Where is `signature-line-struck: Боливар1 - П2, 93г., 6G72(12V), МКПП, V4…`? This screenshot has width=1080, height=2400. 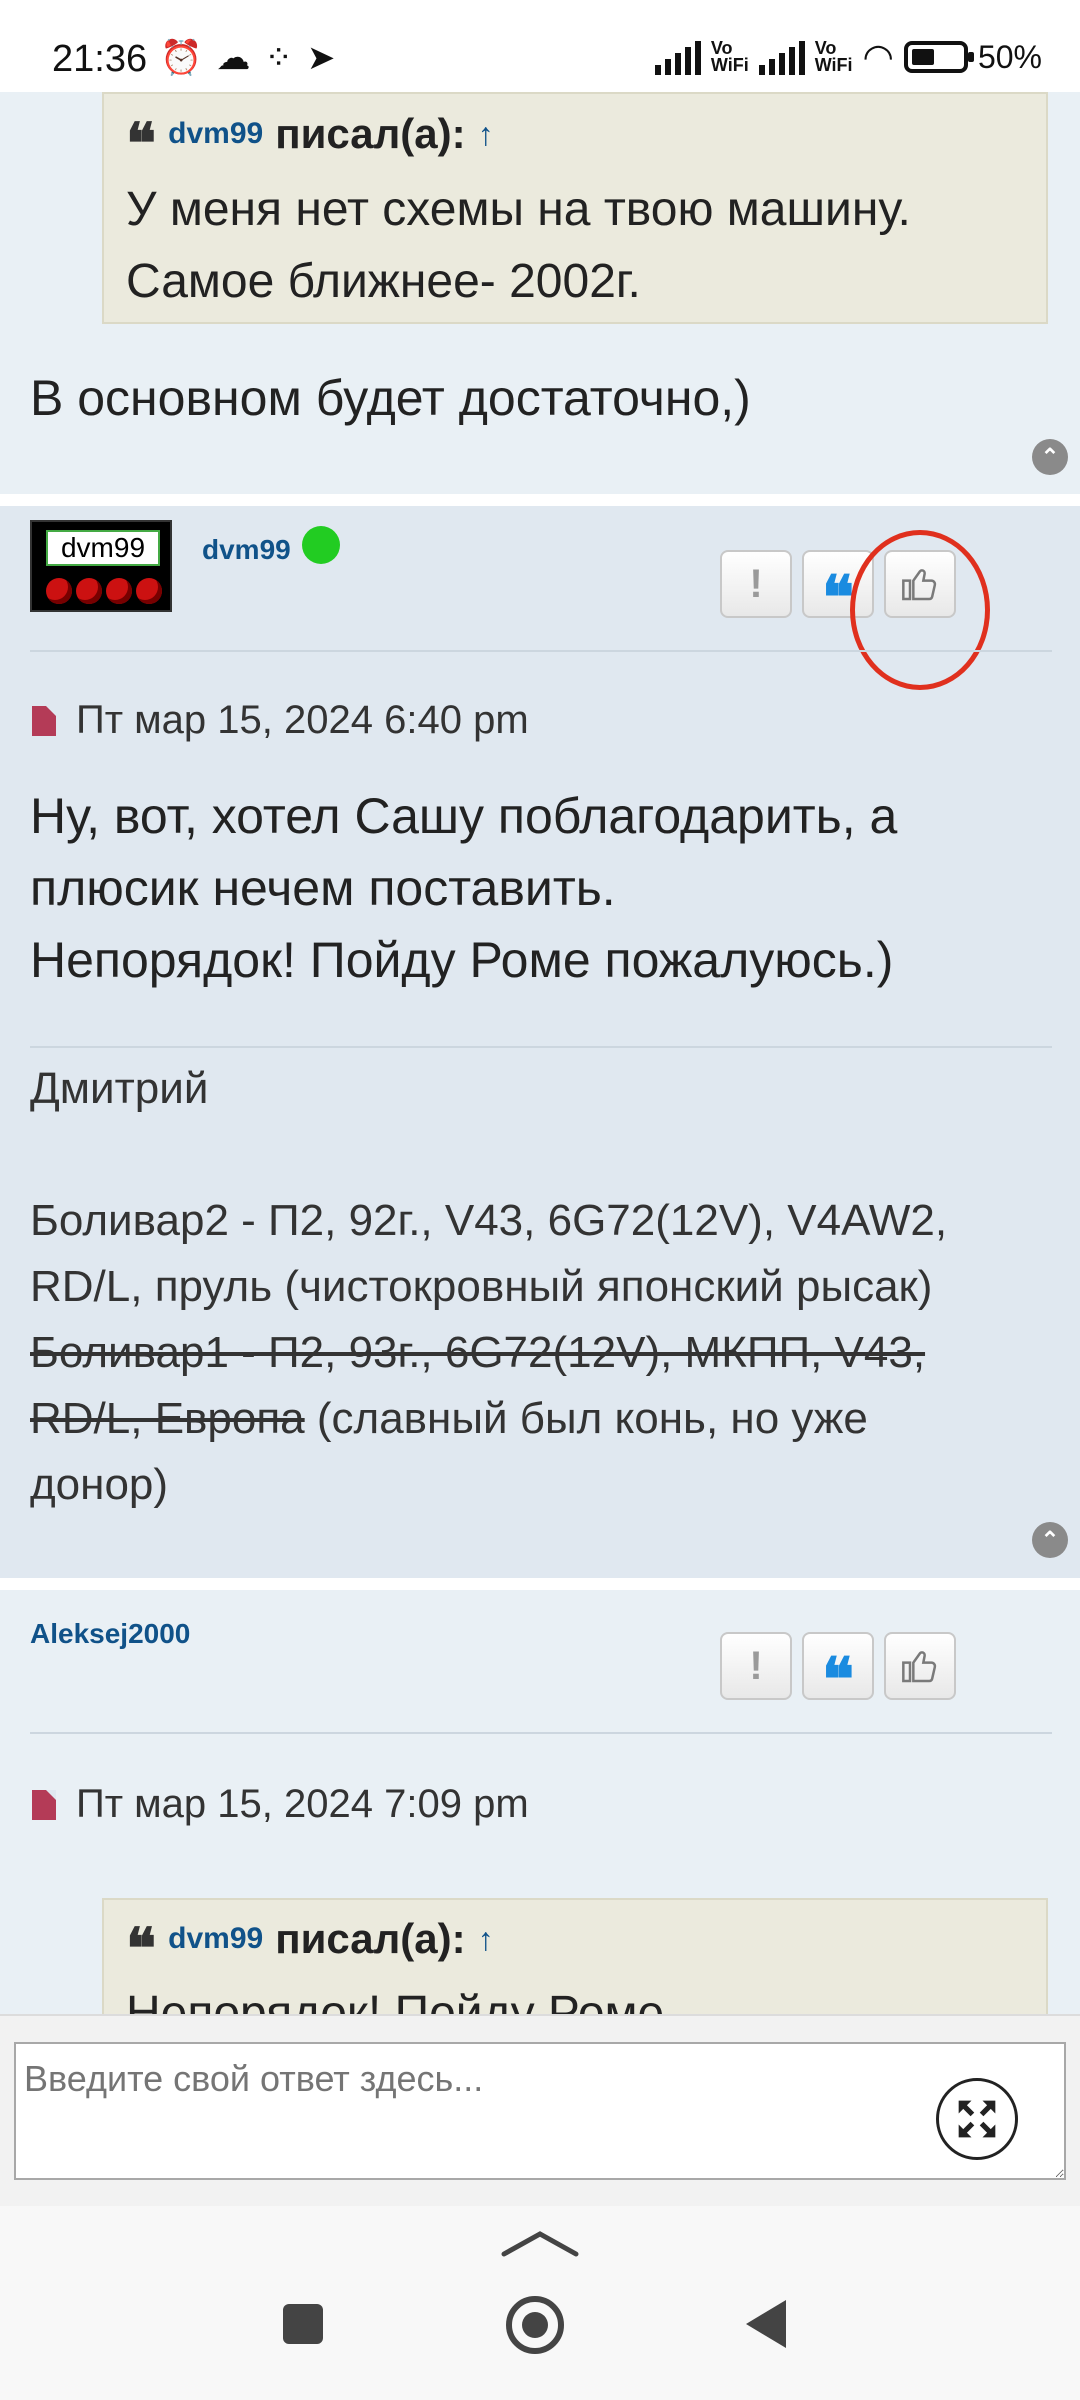 signature-line-struck: Боливар1 - П2, 93г., 6G72(12V), МКПП, V4… is located at coordinates (478, 1352).